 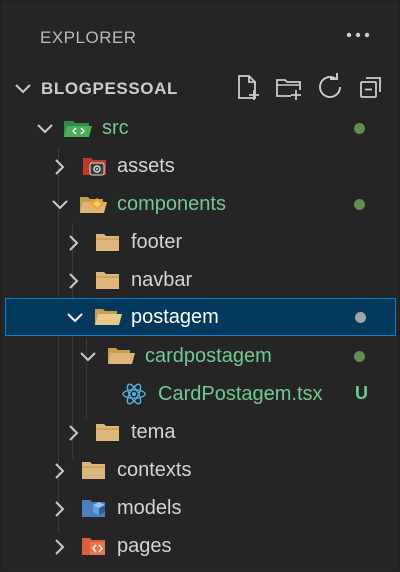 What do you see at coordinates (95, 548) in the screenshot?
I see `pages-folder-icon` at bounding box center [95, 548].